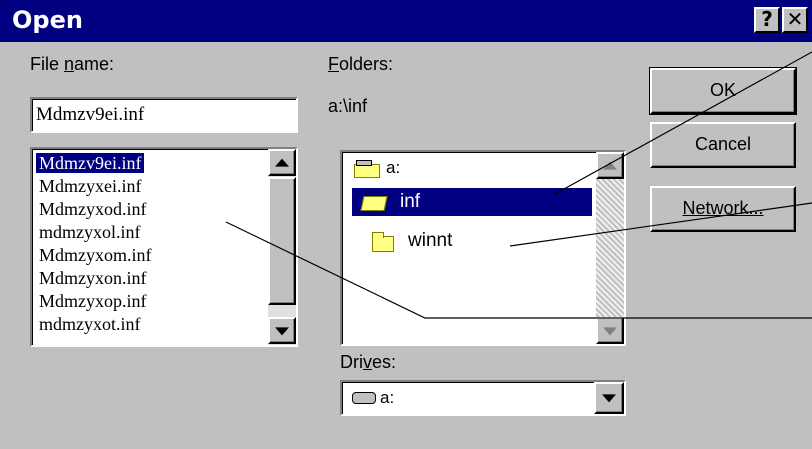  What do you see at coordinates (430, 240) in the screenshot?
I see `folder-label: winnt` at bounding box center [430, 240].